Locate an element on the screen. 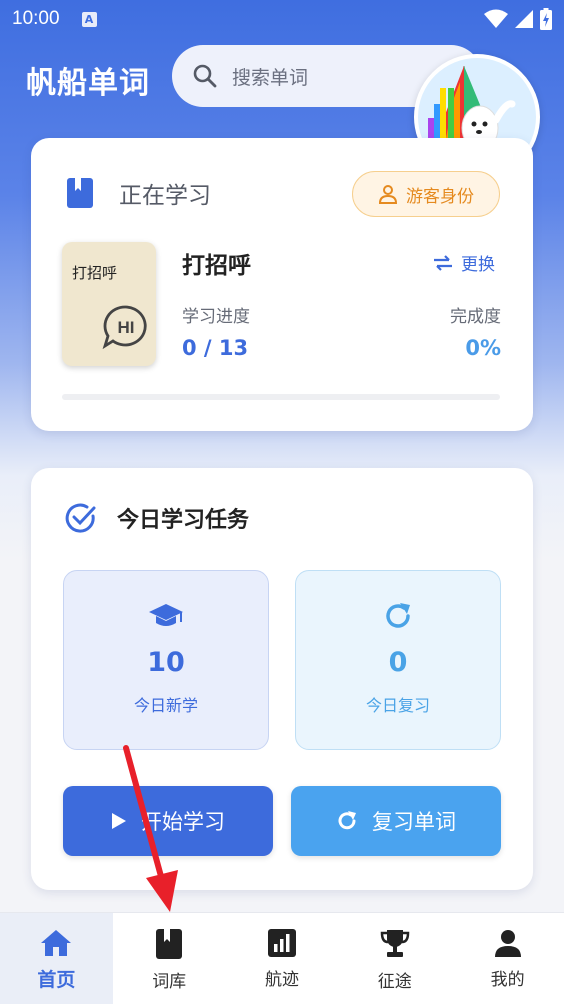 The image size is (564, 1004). nav-item-track: 航迹 is located at coordinates (282, 958).